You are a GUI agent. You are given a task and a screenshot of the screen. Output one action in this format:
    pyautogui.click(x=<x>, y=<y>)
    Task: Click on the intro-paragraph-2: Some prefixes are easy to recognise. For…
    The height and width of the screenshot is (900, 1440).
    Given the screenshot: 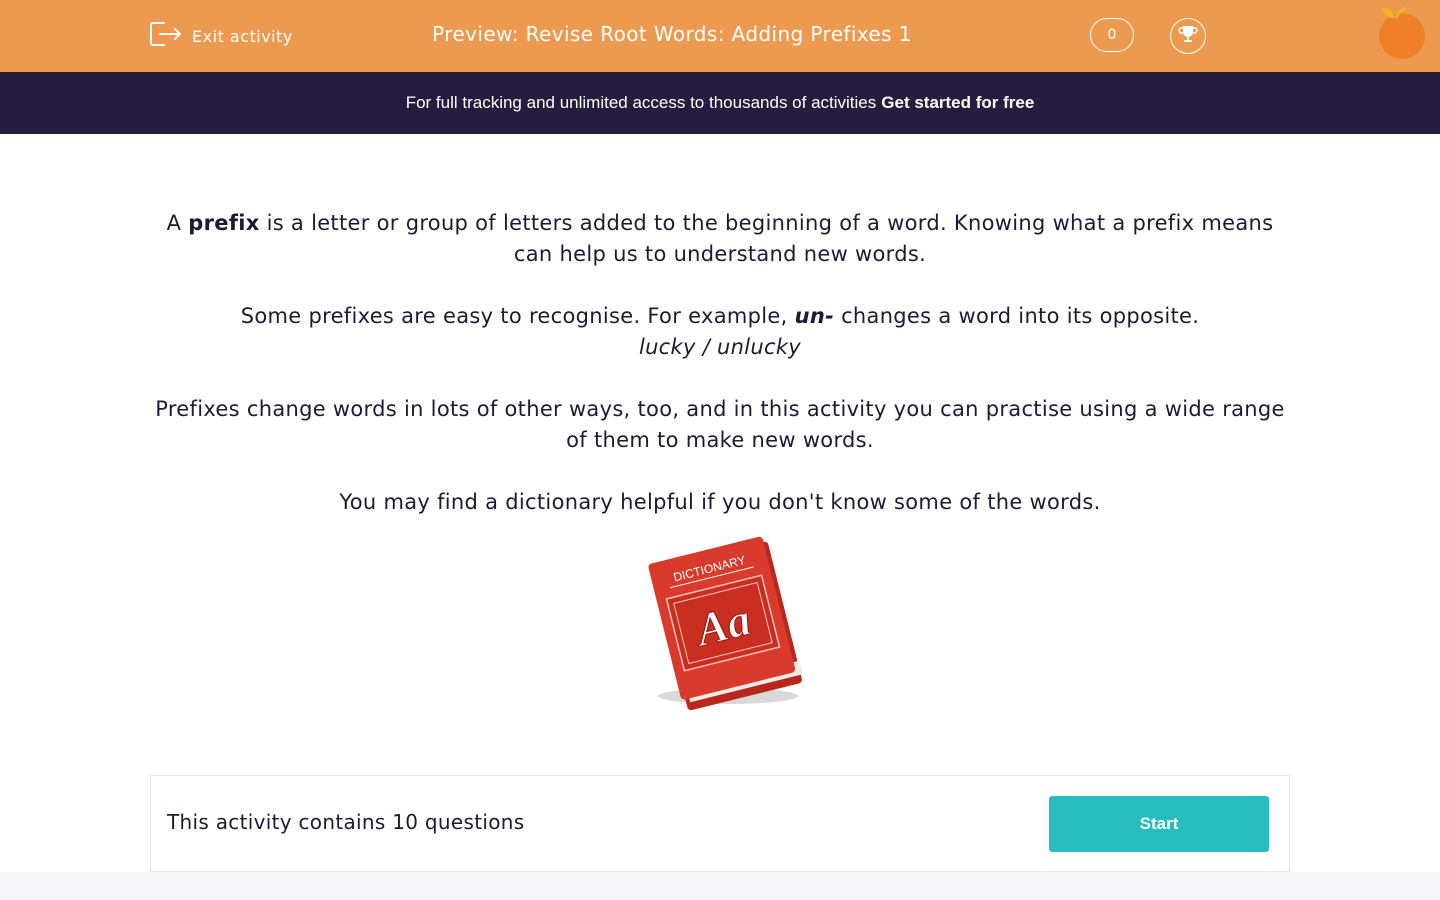 What is the action you would take?
    pyautogui.click(x=720, y=316)
    